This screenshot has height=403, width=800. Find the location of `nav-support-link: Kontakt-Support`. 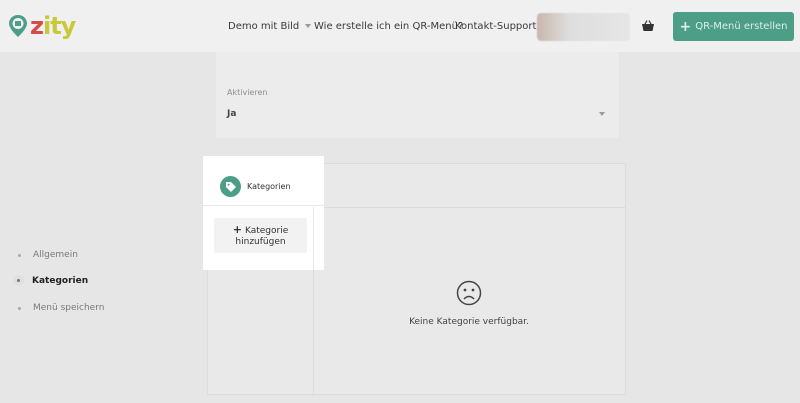

nav-support-link: Kontakt-Support is located at coordinates (495, 26).